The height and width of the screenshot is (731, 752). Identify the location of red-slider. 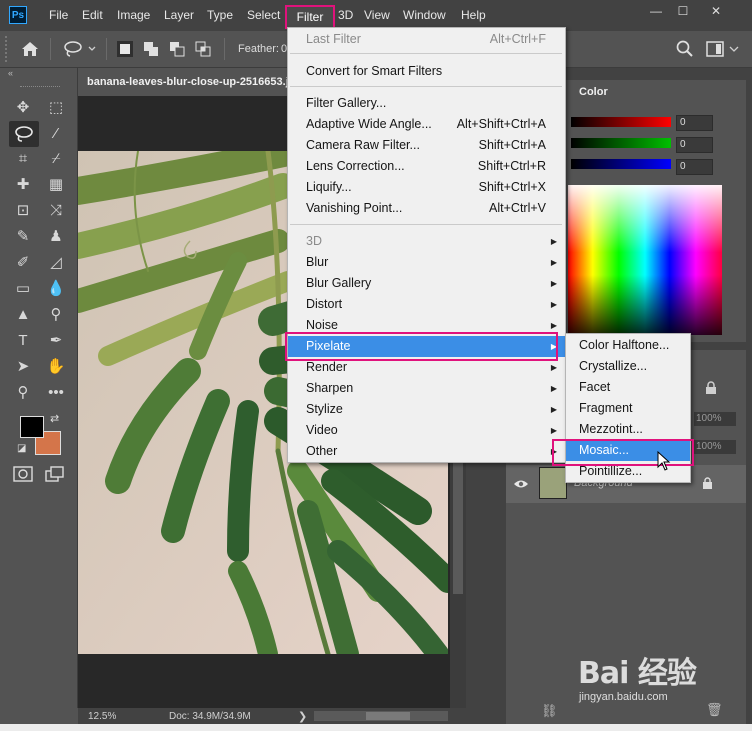
(621, 122).